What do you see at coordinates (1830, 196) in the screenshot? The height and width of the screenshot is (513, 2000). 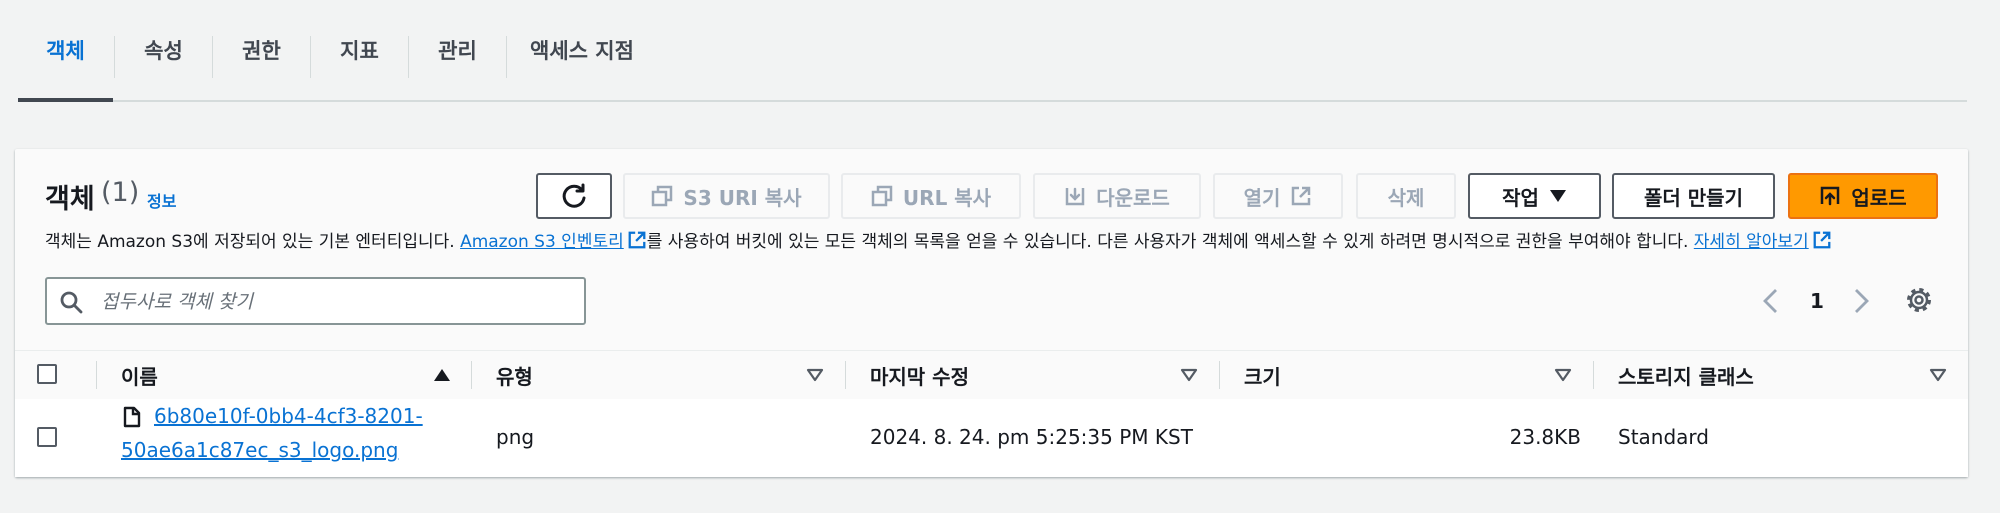 I see `upload-icon` at bounding box center [1830, 196].